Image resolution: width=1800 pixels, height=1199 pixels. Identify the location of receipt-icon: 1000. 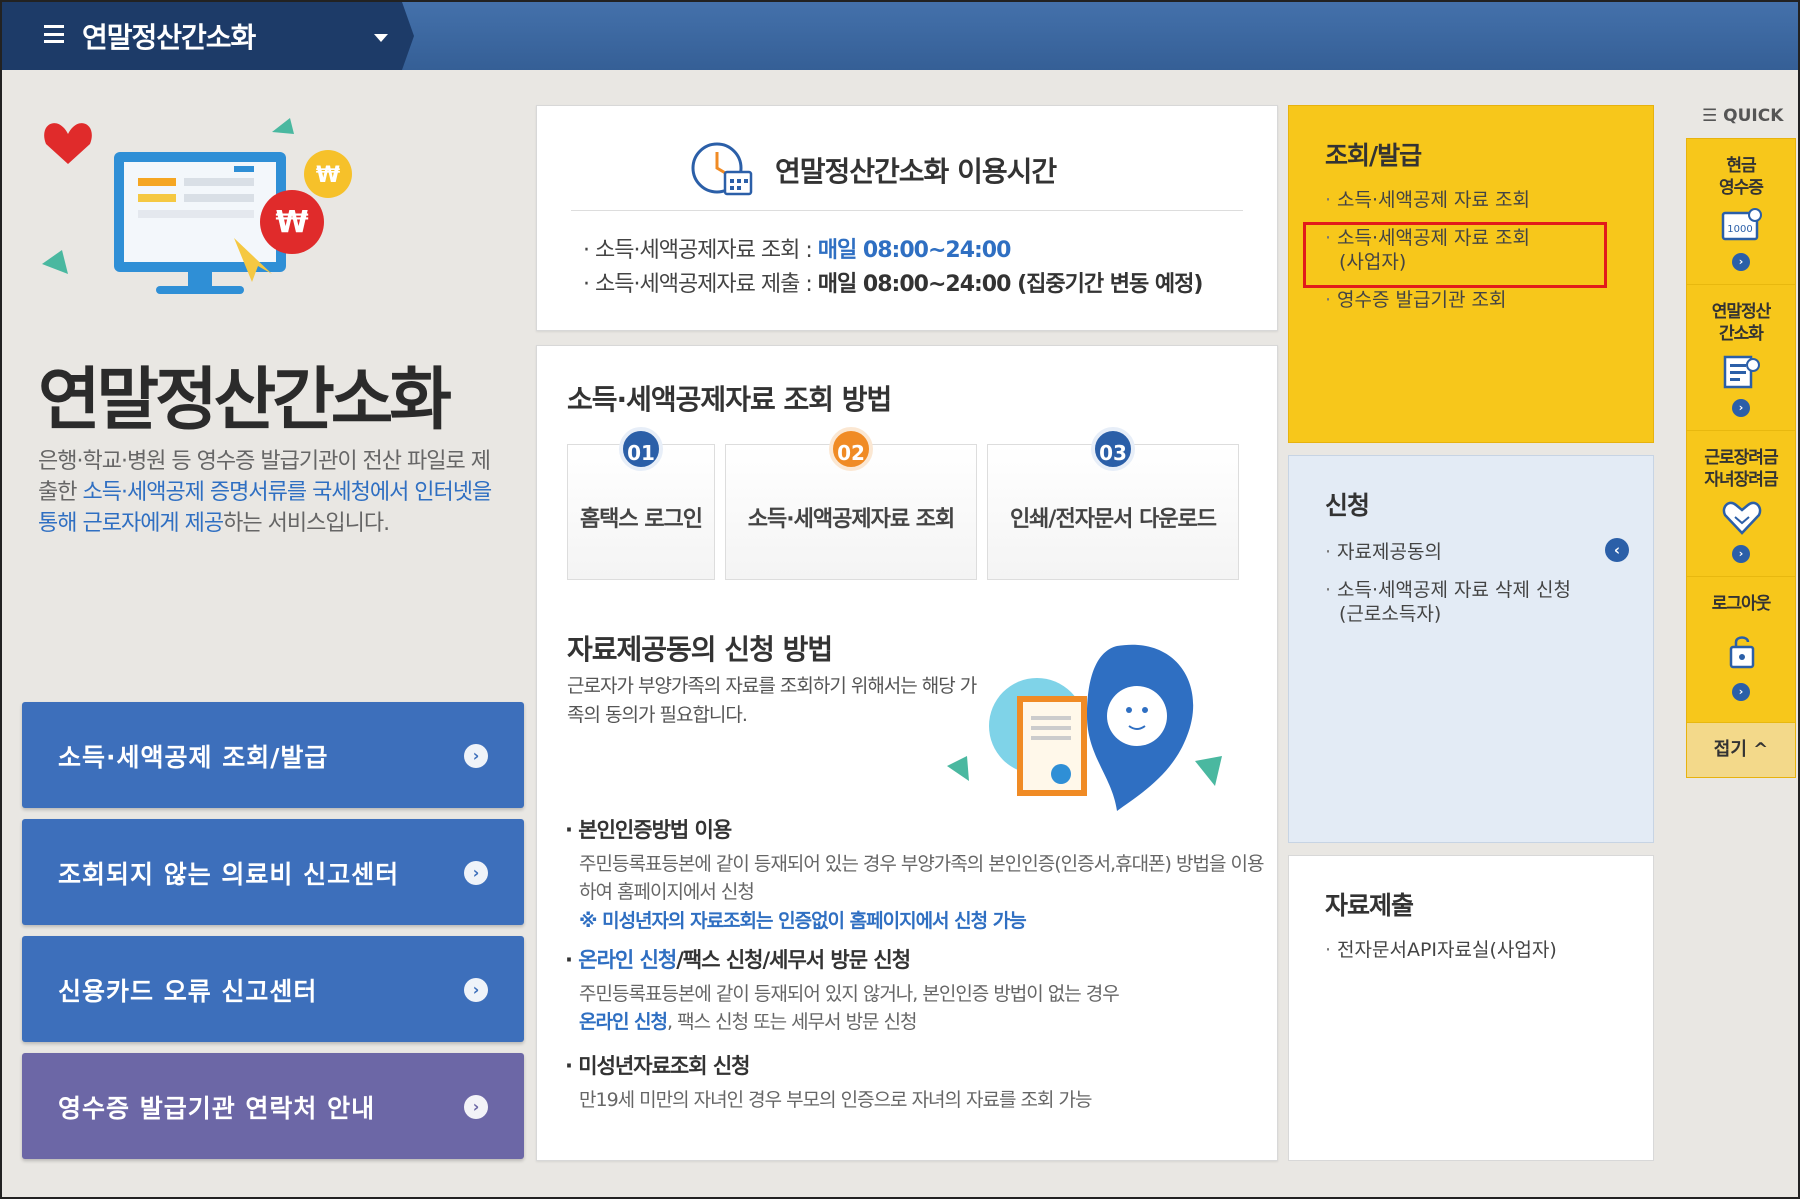
(1741, 224).